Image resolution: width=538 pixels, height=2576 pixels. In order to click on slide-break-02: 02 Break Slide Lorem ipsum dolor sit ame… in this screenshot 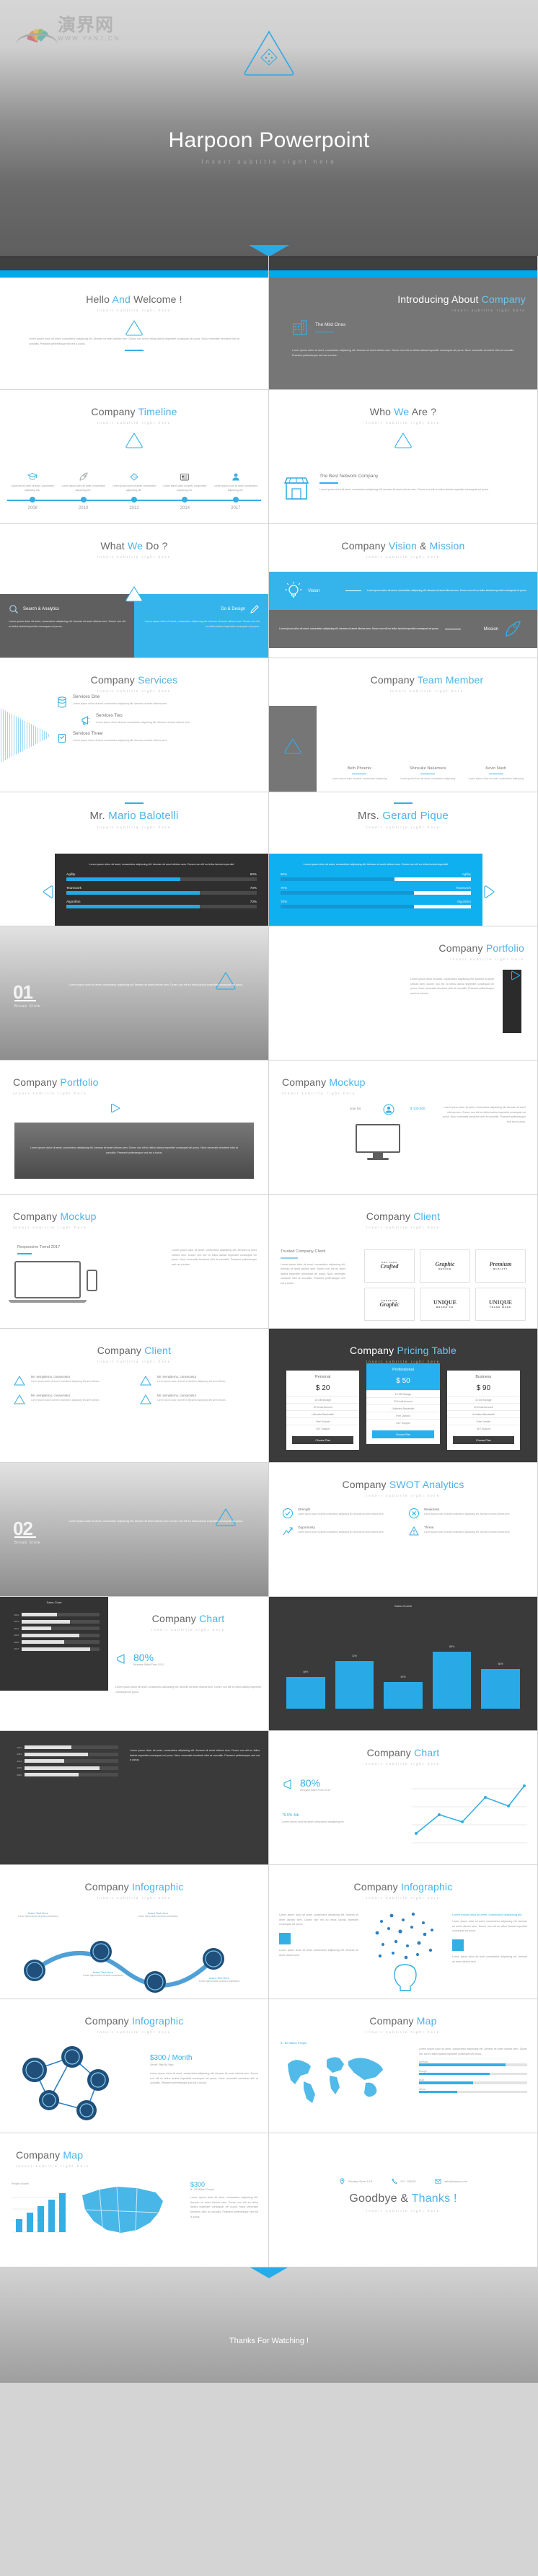, I will do `click(134, 1530)`.